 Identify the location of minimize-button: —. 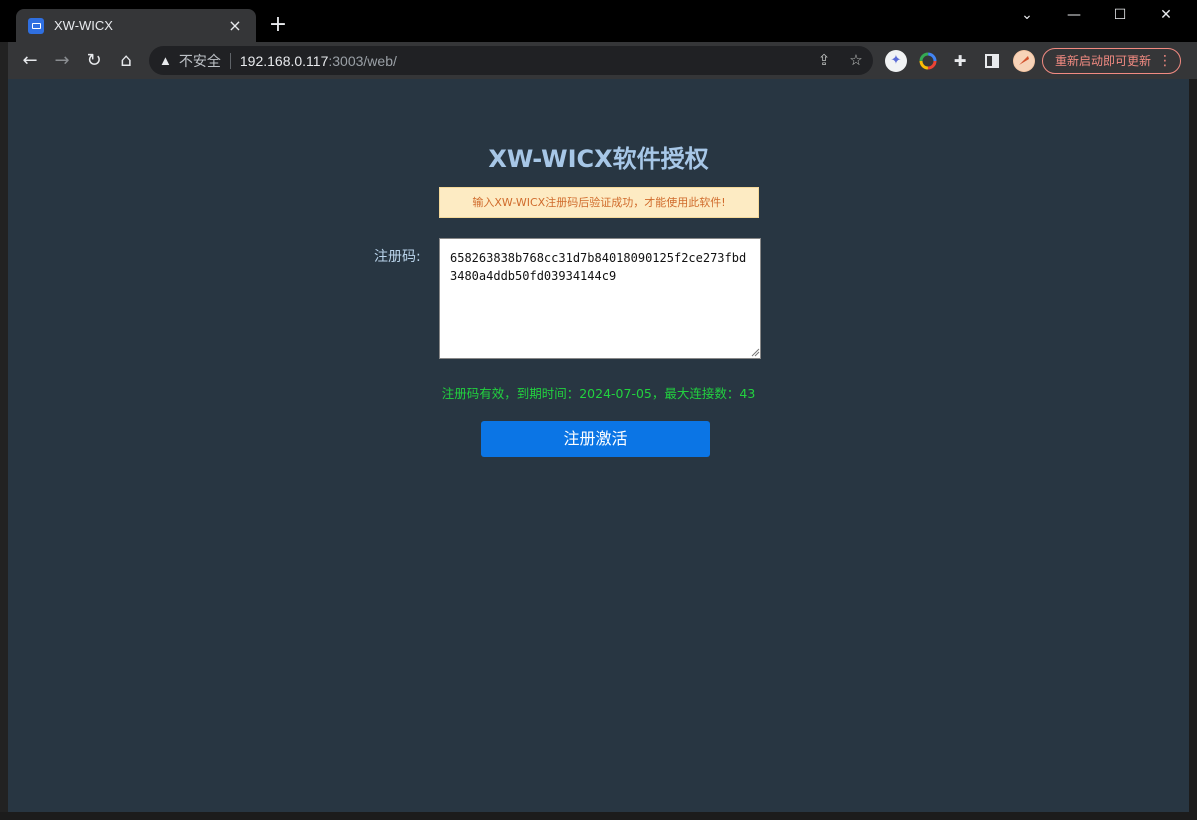
(1074, 15).